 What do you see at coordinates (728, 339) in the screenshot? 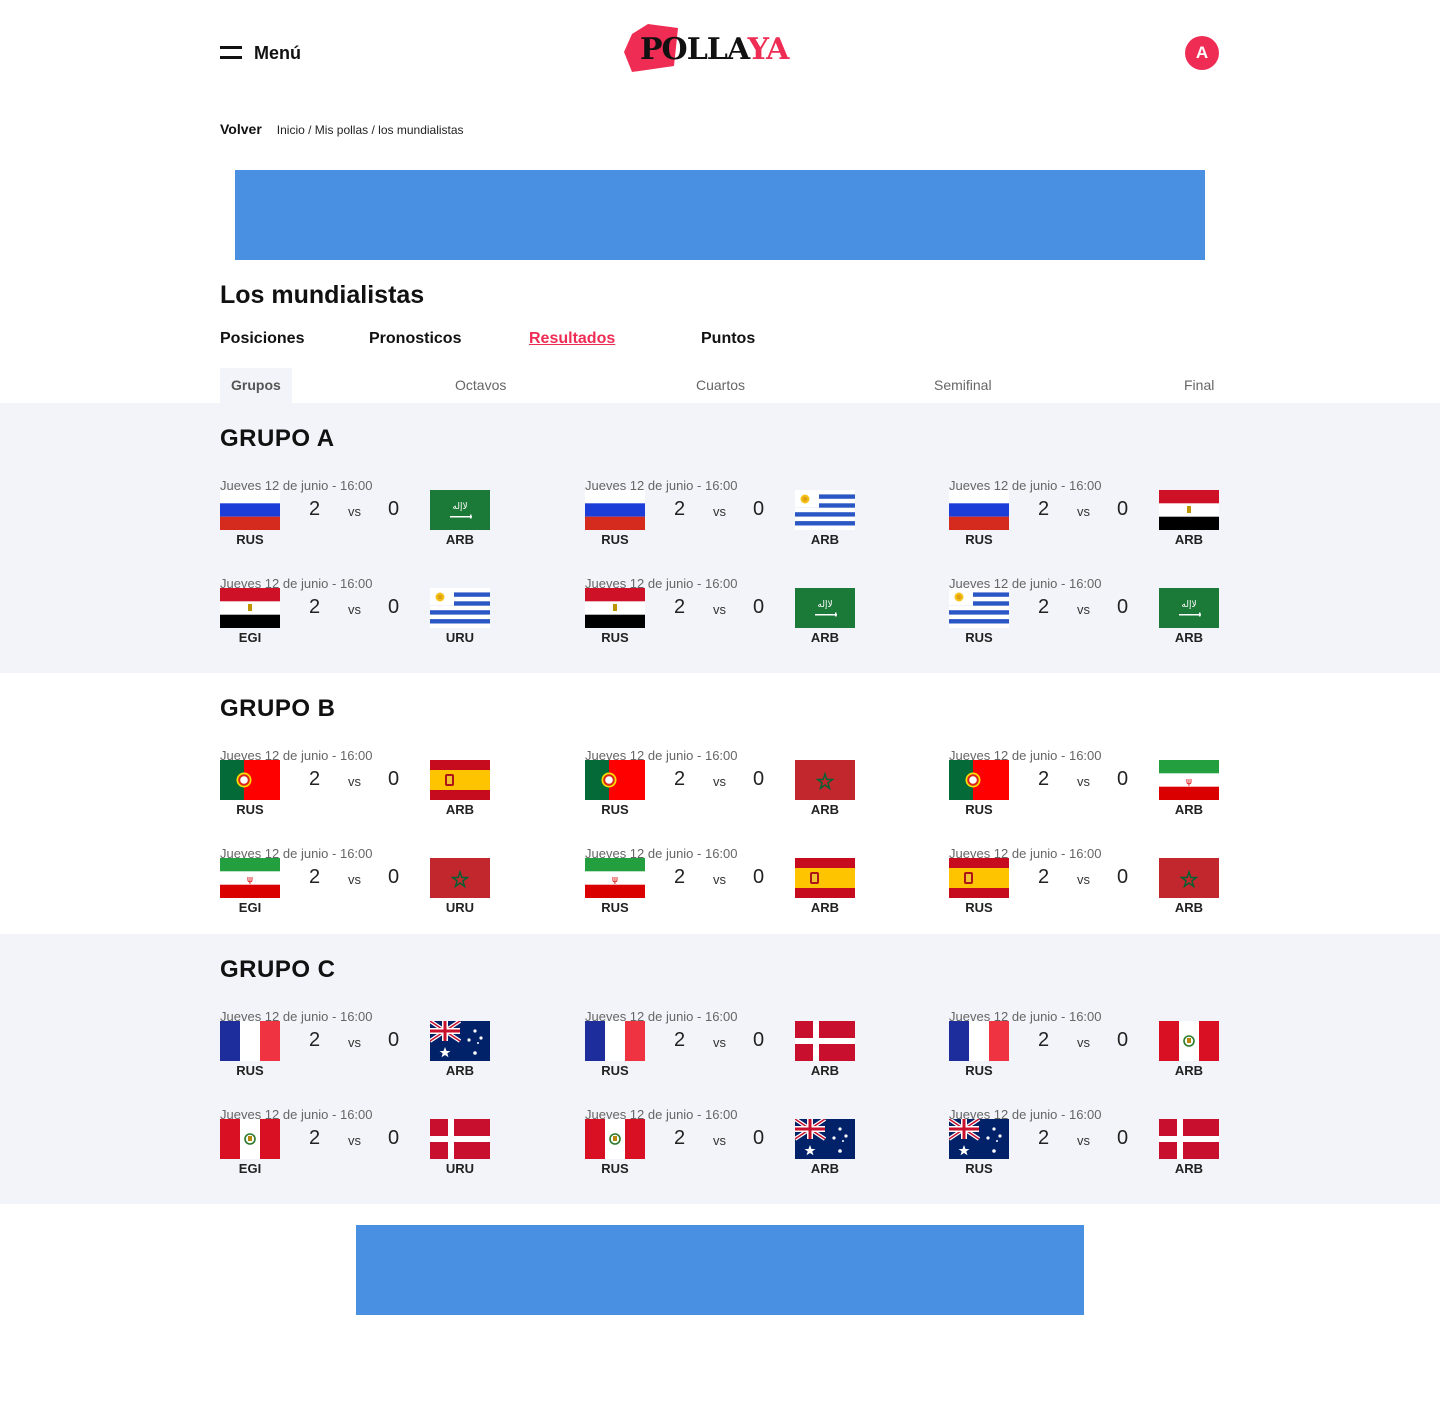
I see `tab-puntos: Puntos` at bounding box center [728, 339].